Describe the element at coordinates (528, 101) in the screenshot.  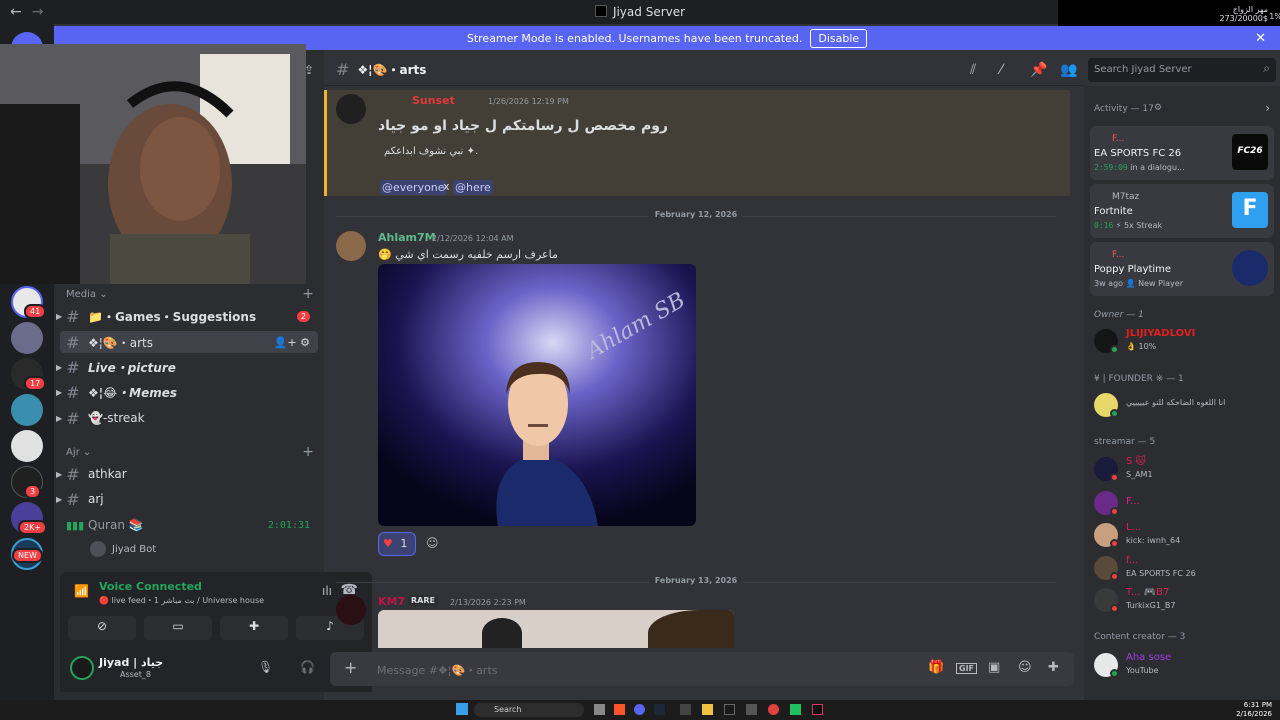
I see `message-timestamp: 1/26/2026 12:19 PM` at that location.